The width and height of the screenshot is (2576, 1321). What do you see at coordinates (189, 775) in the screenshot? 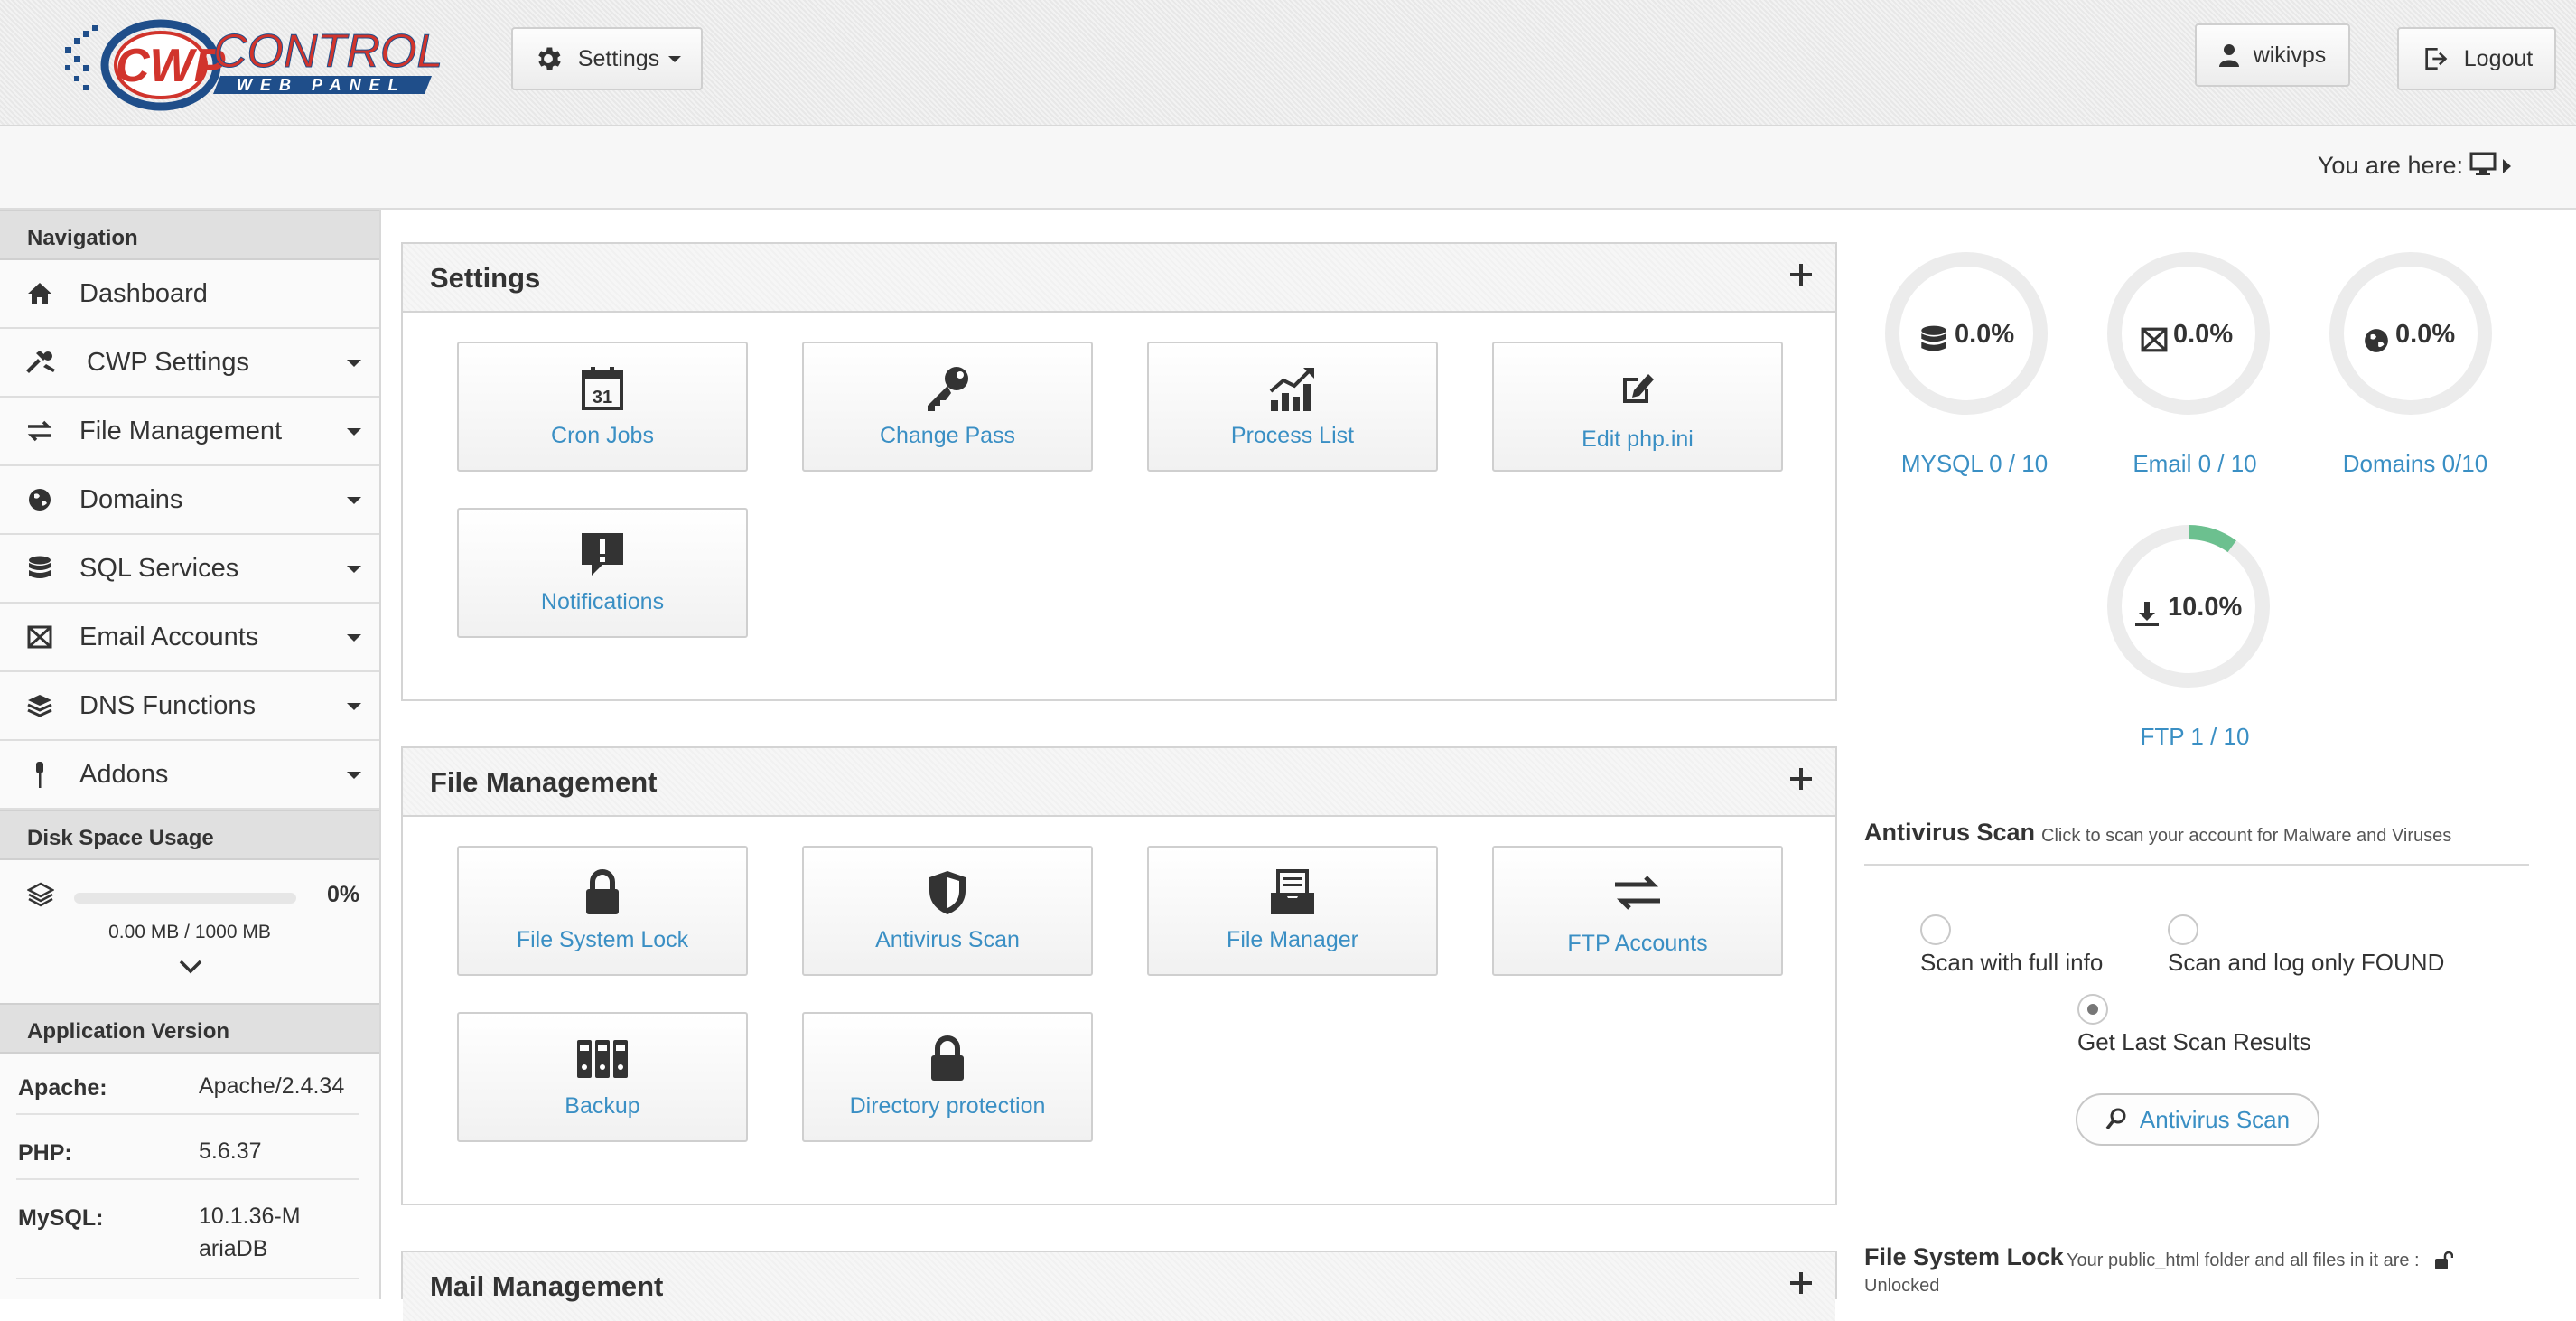
I see `sidebar-item-addons: Addons` at bounding box center [189, 775].